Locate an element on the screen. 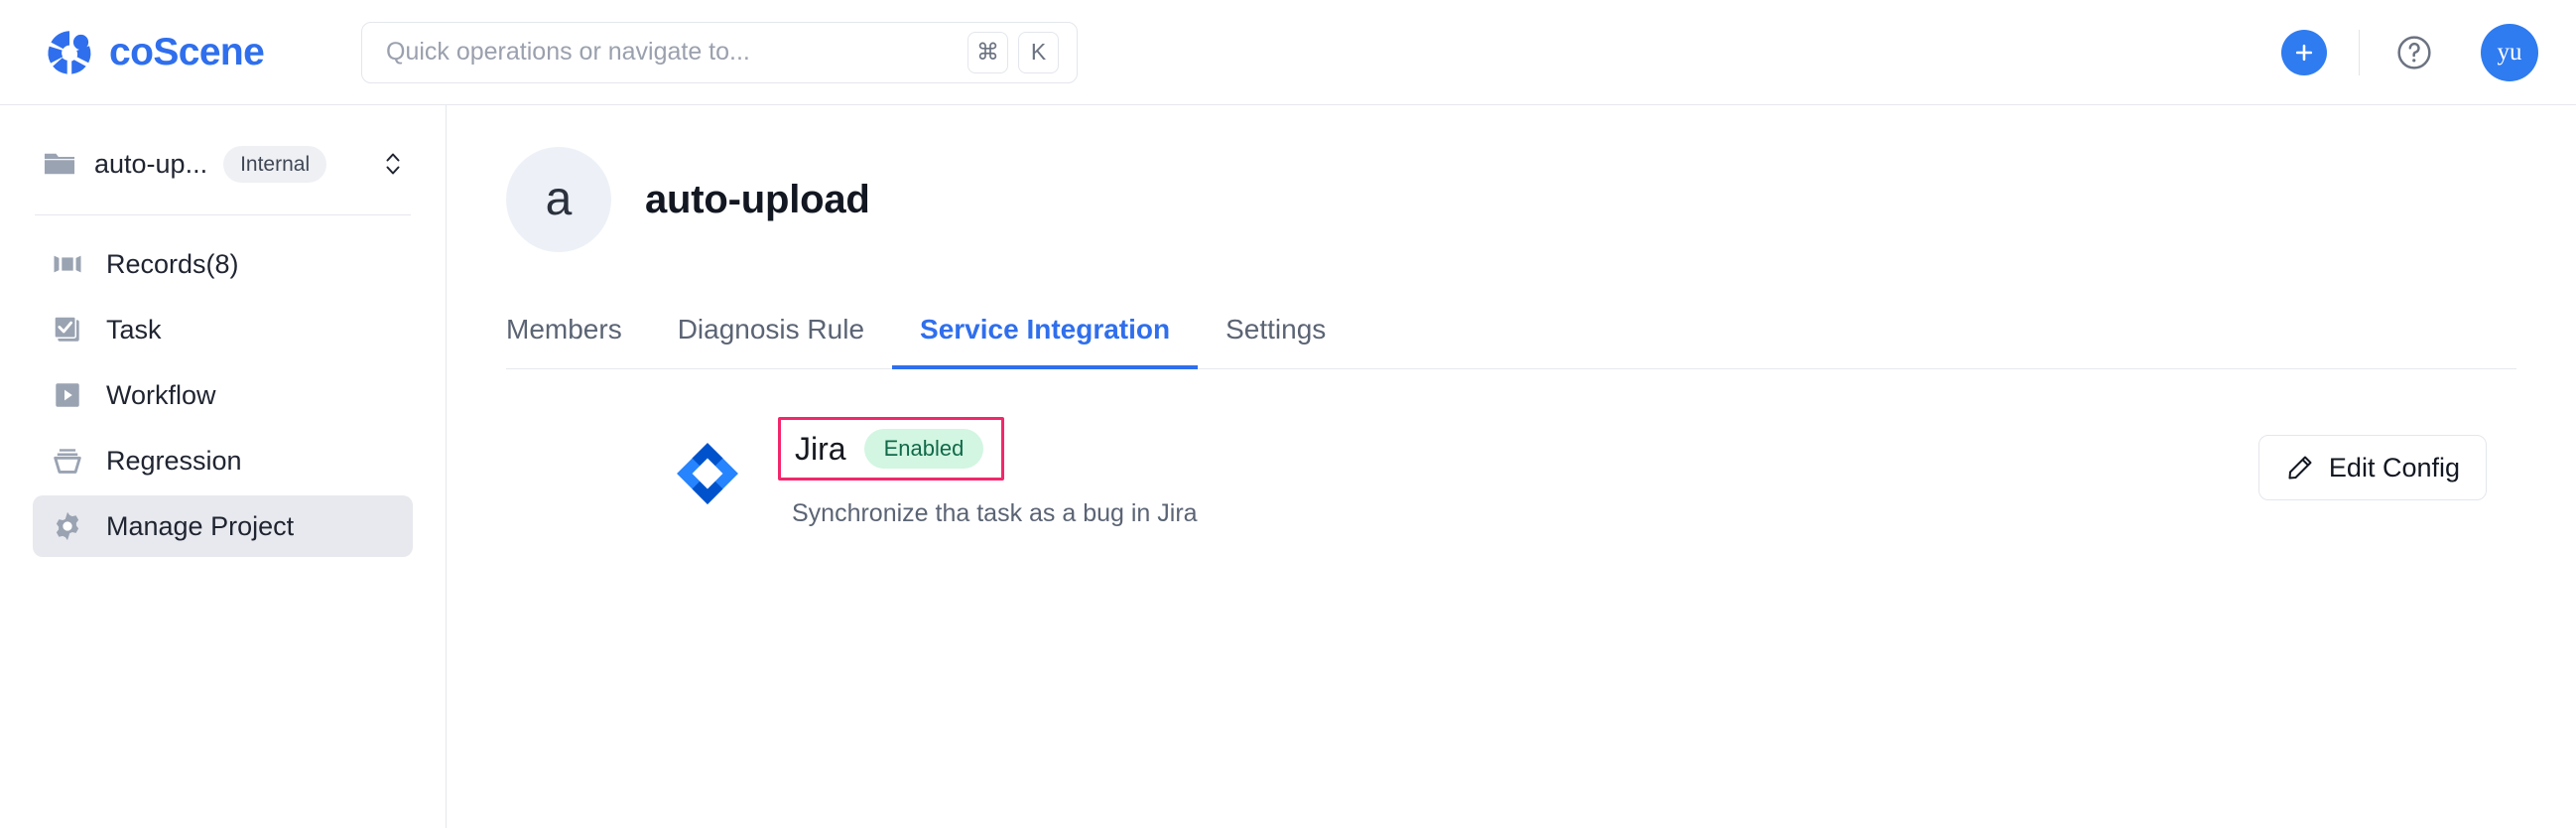 The image size is (2576, 828). edit-config-button: Edit Config is located at coordinates (2372, 468).